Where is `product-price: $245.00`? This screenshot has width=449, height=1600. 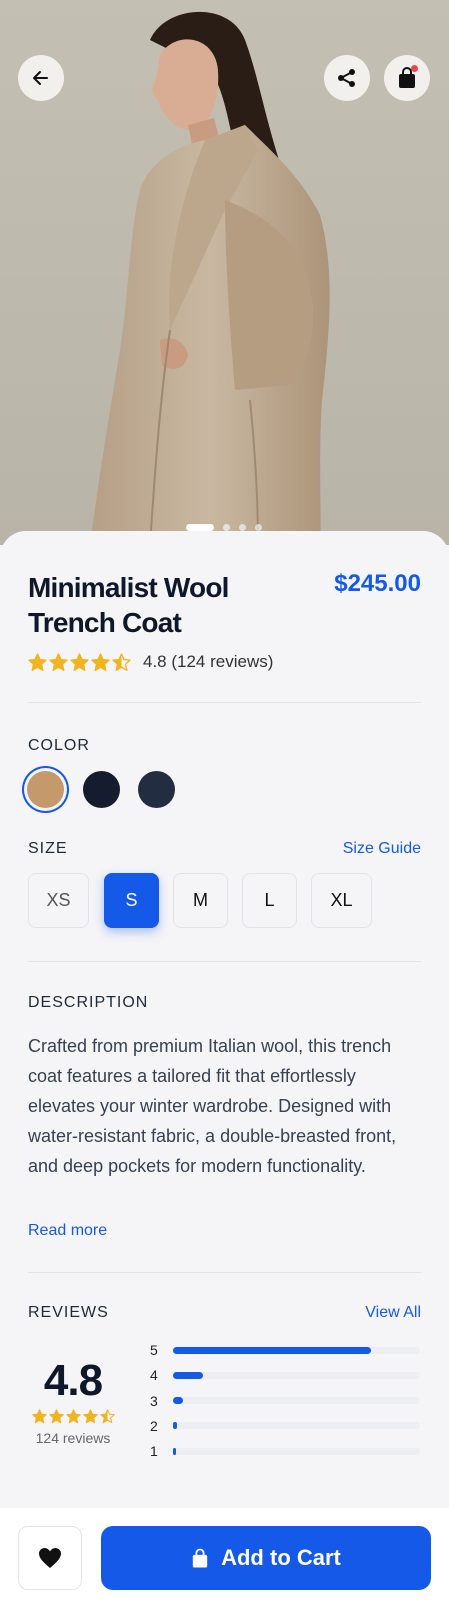 product-price: $245.00 is located at coordinates (377, 583).